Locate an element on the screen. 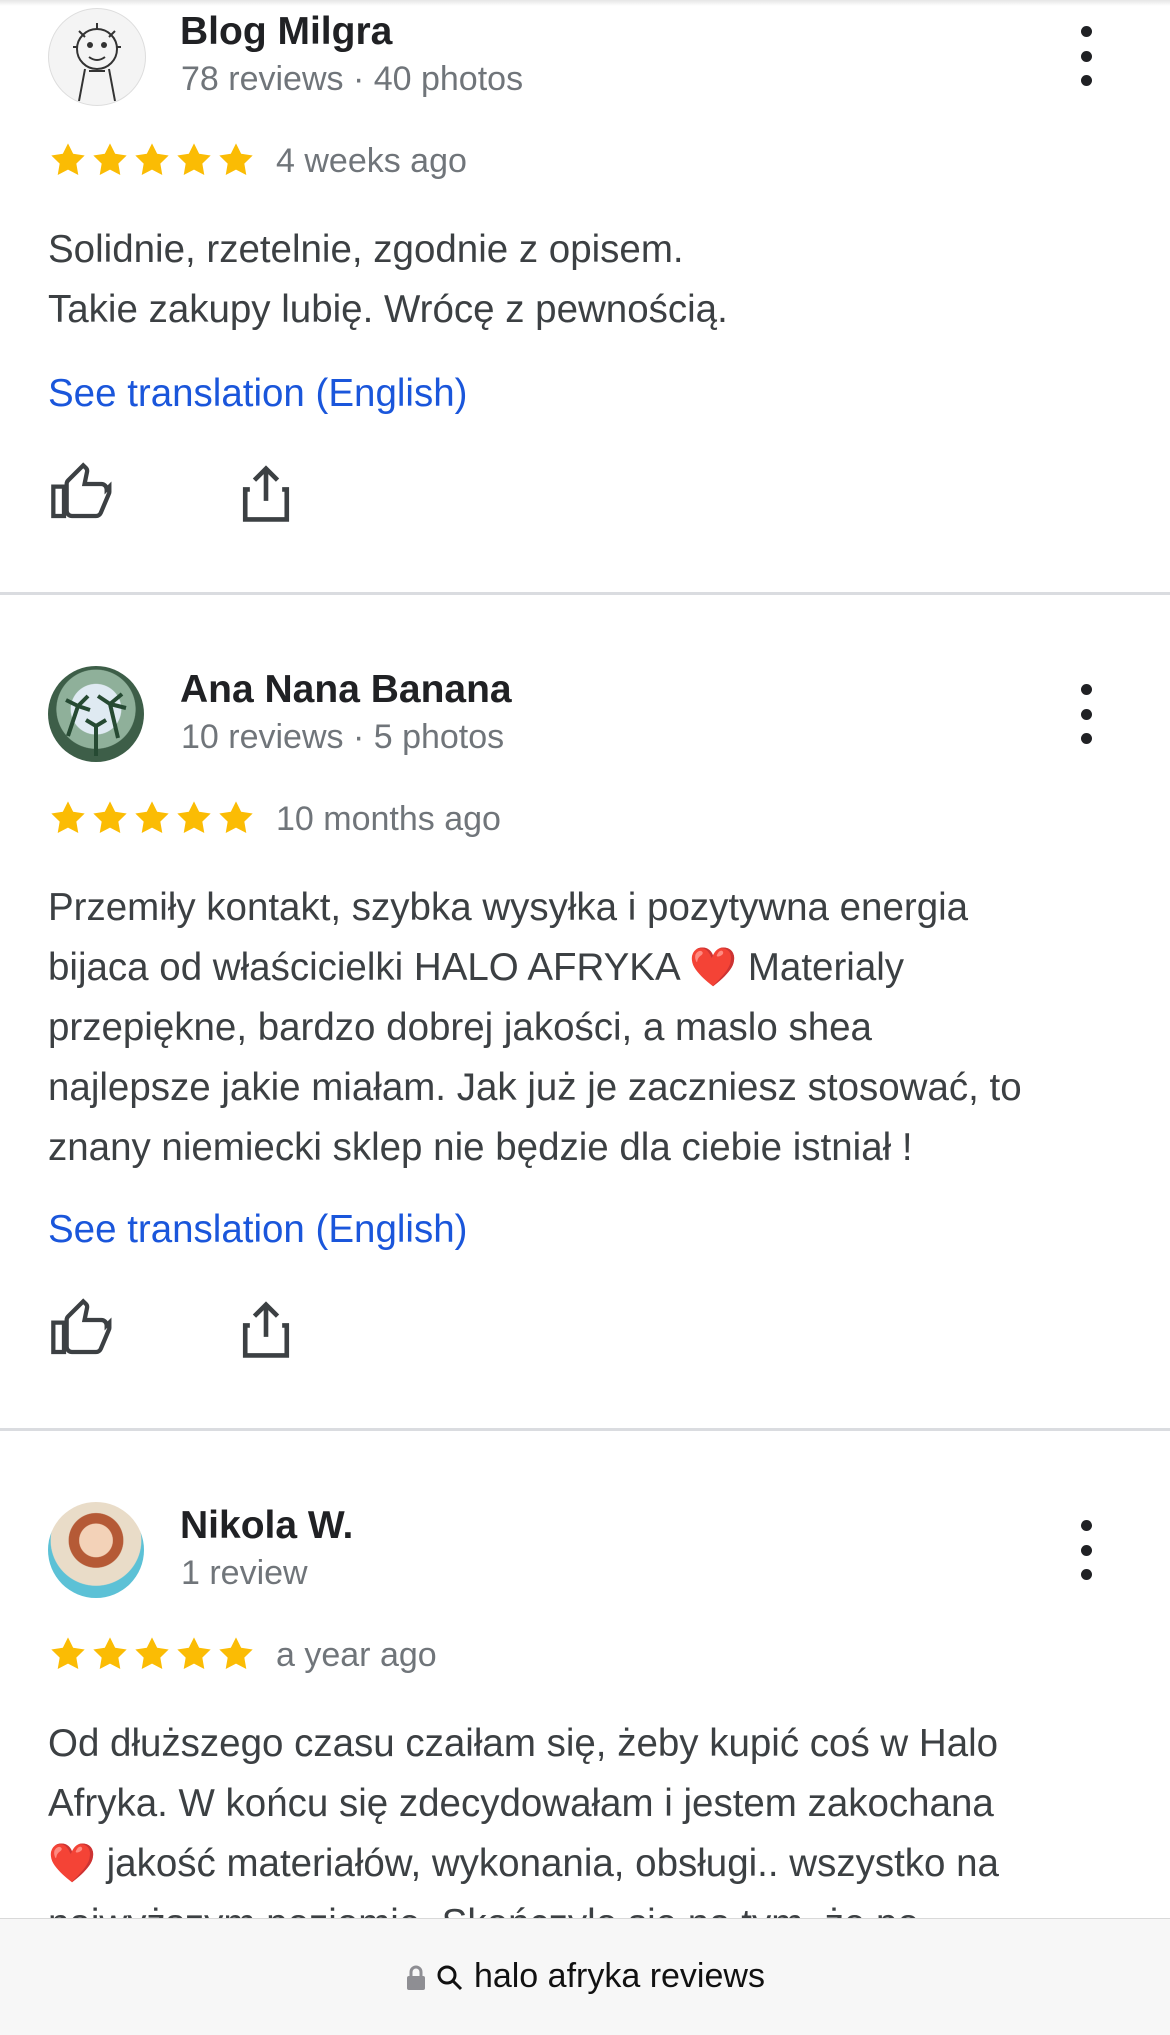  reviewer-meta: 1 review is located at coordinates (244, 1573).